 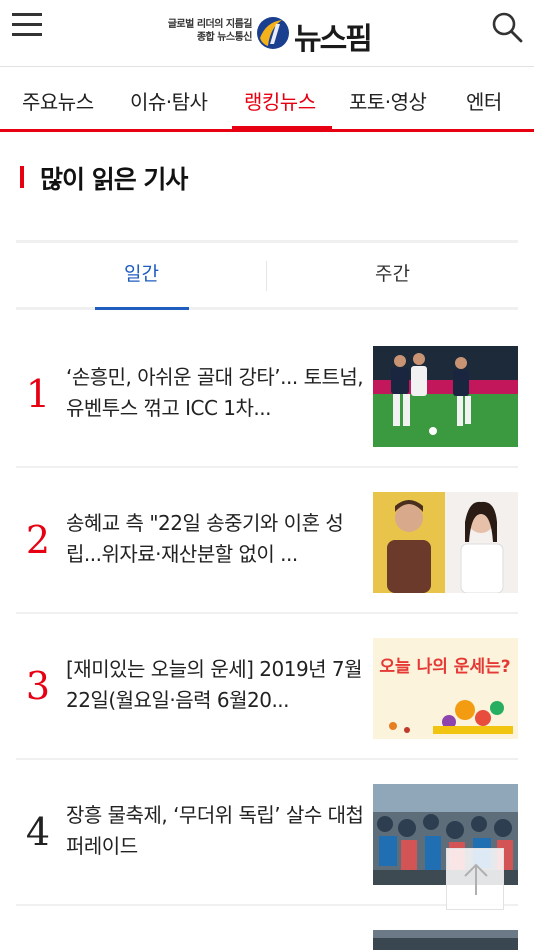 I want to click on hamburger-menu-icon, so click(x=27, y=26).